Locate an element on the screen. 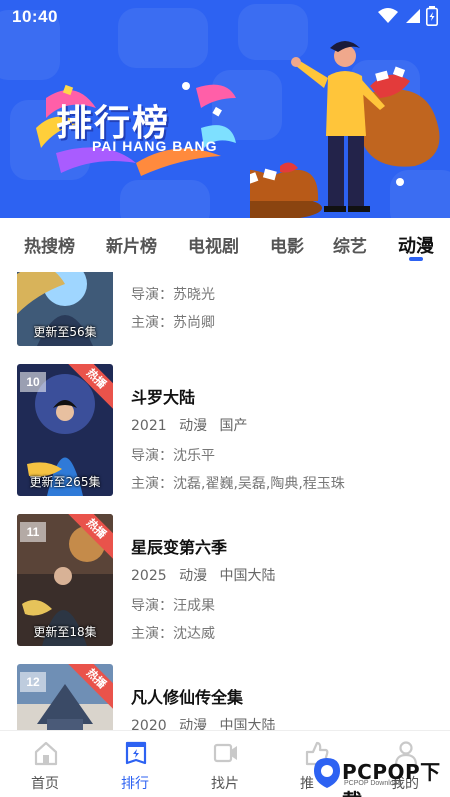 The height and width of the screenshot is (797, 450). item-director: 导演：沈乐平 is located at coordinates (173, 456).